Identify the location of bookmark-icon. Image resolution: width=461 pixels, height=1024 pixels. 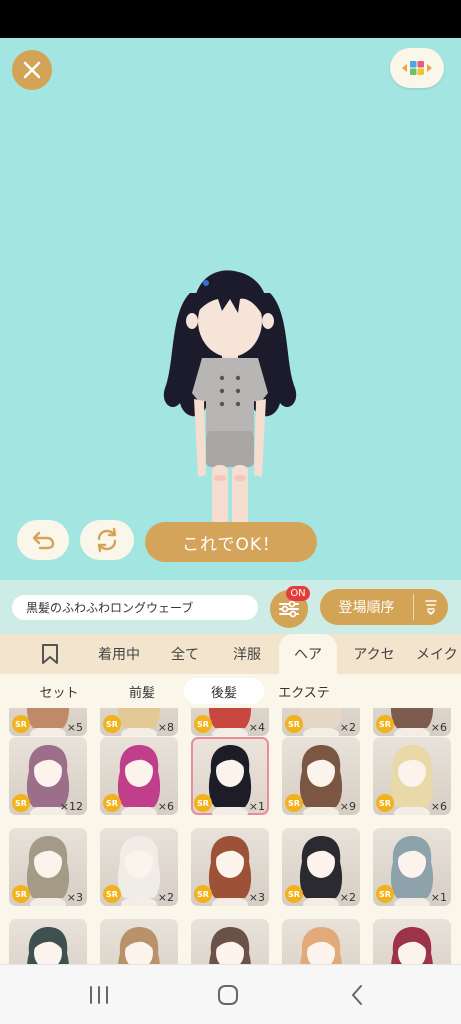
(50, 654).